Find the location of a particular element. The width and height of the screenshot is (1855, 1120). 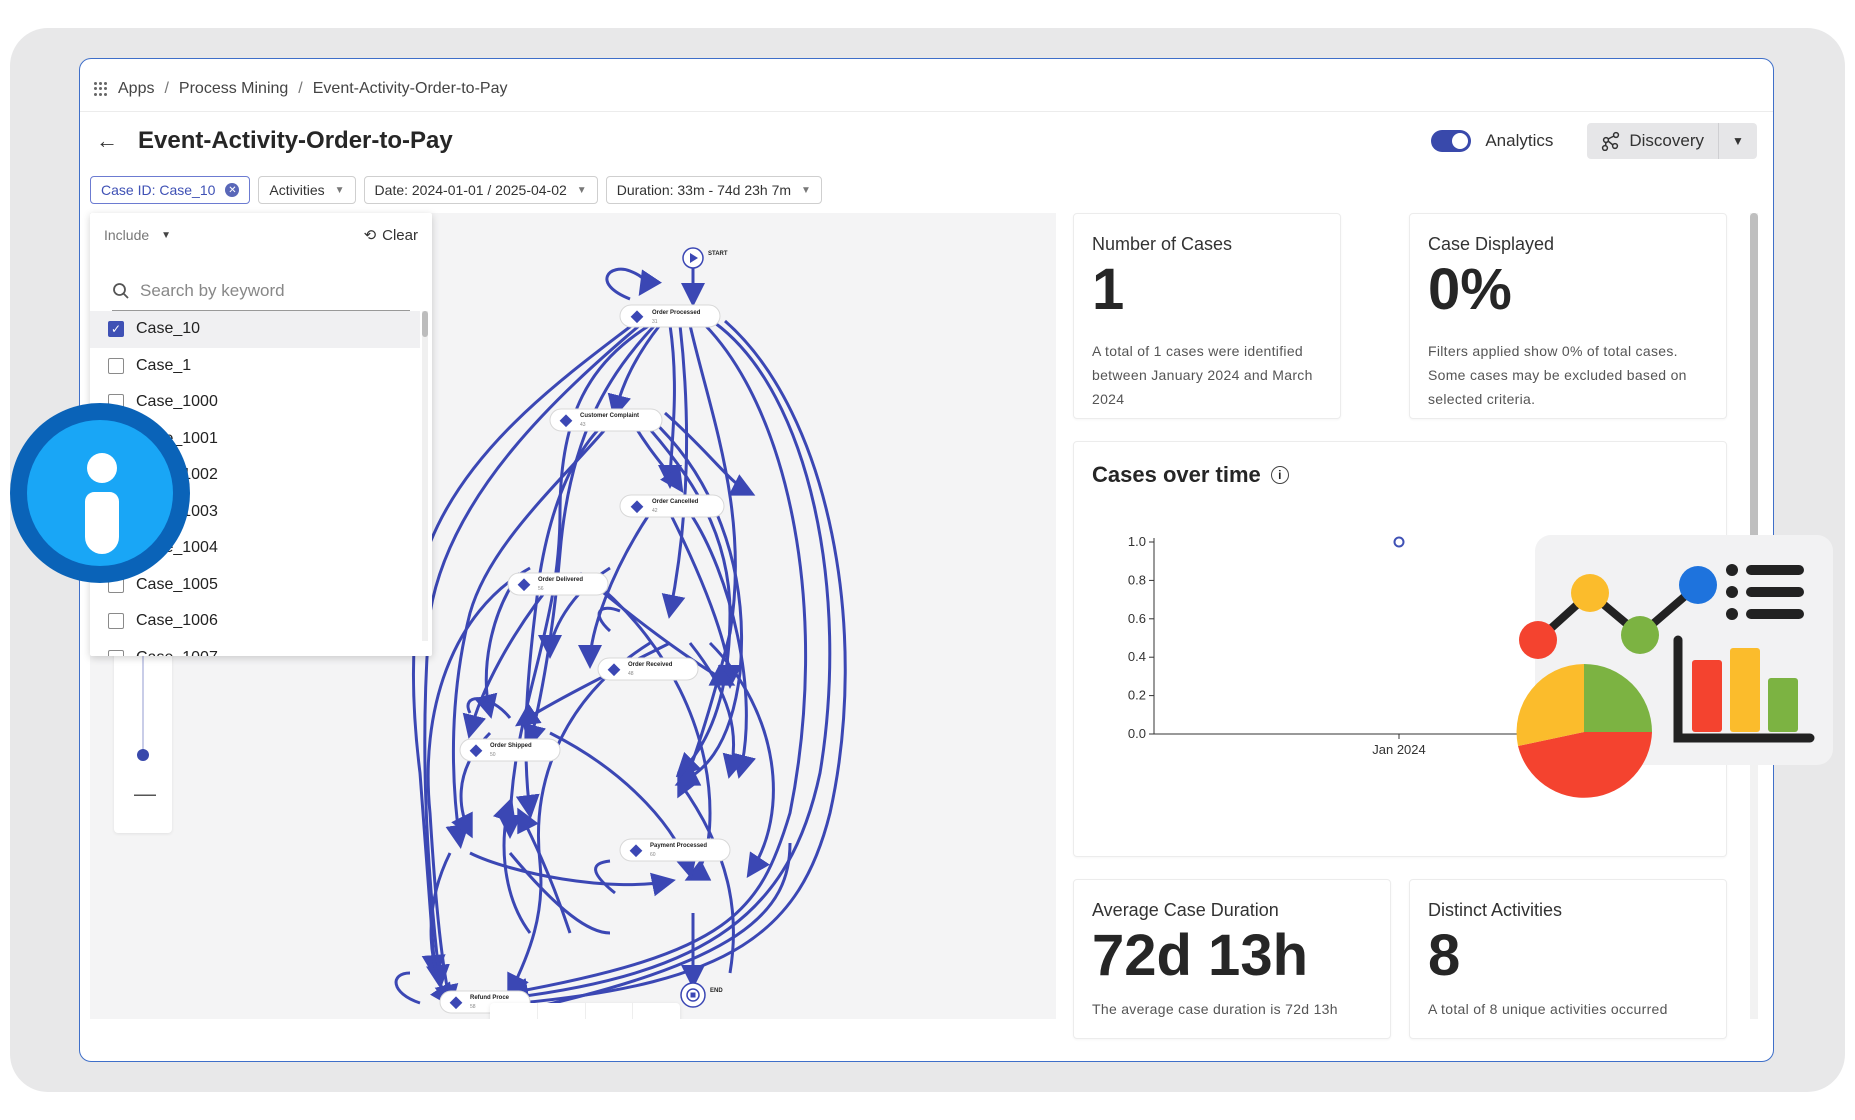

zoom-slider-thumb is located at coordinates (143, 755).